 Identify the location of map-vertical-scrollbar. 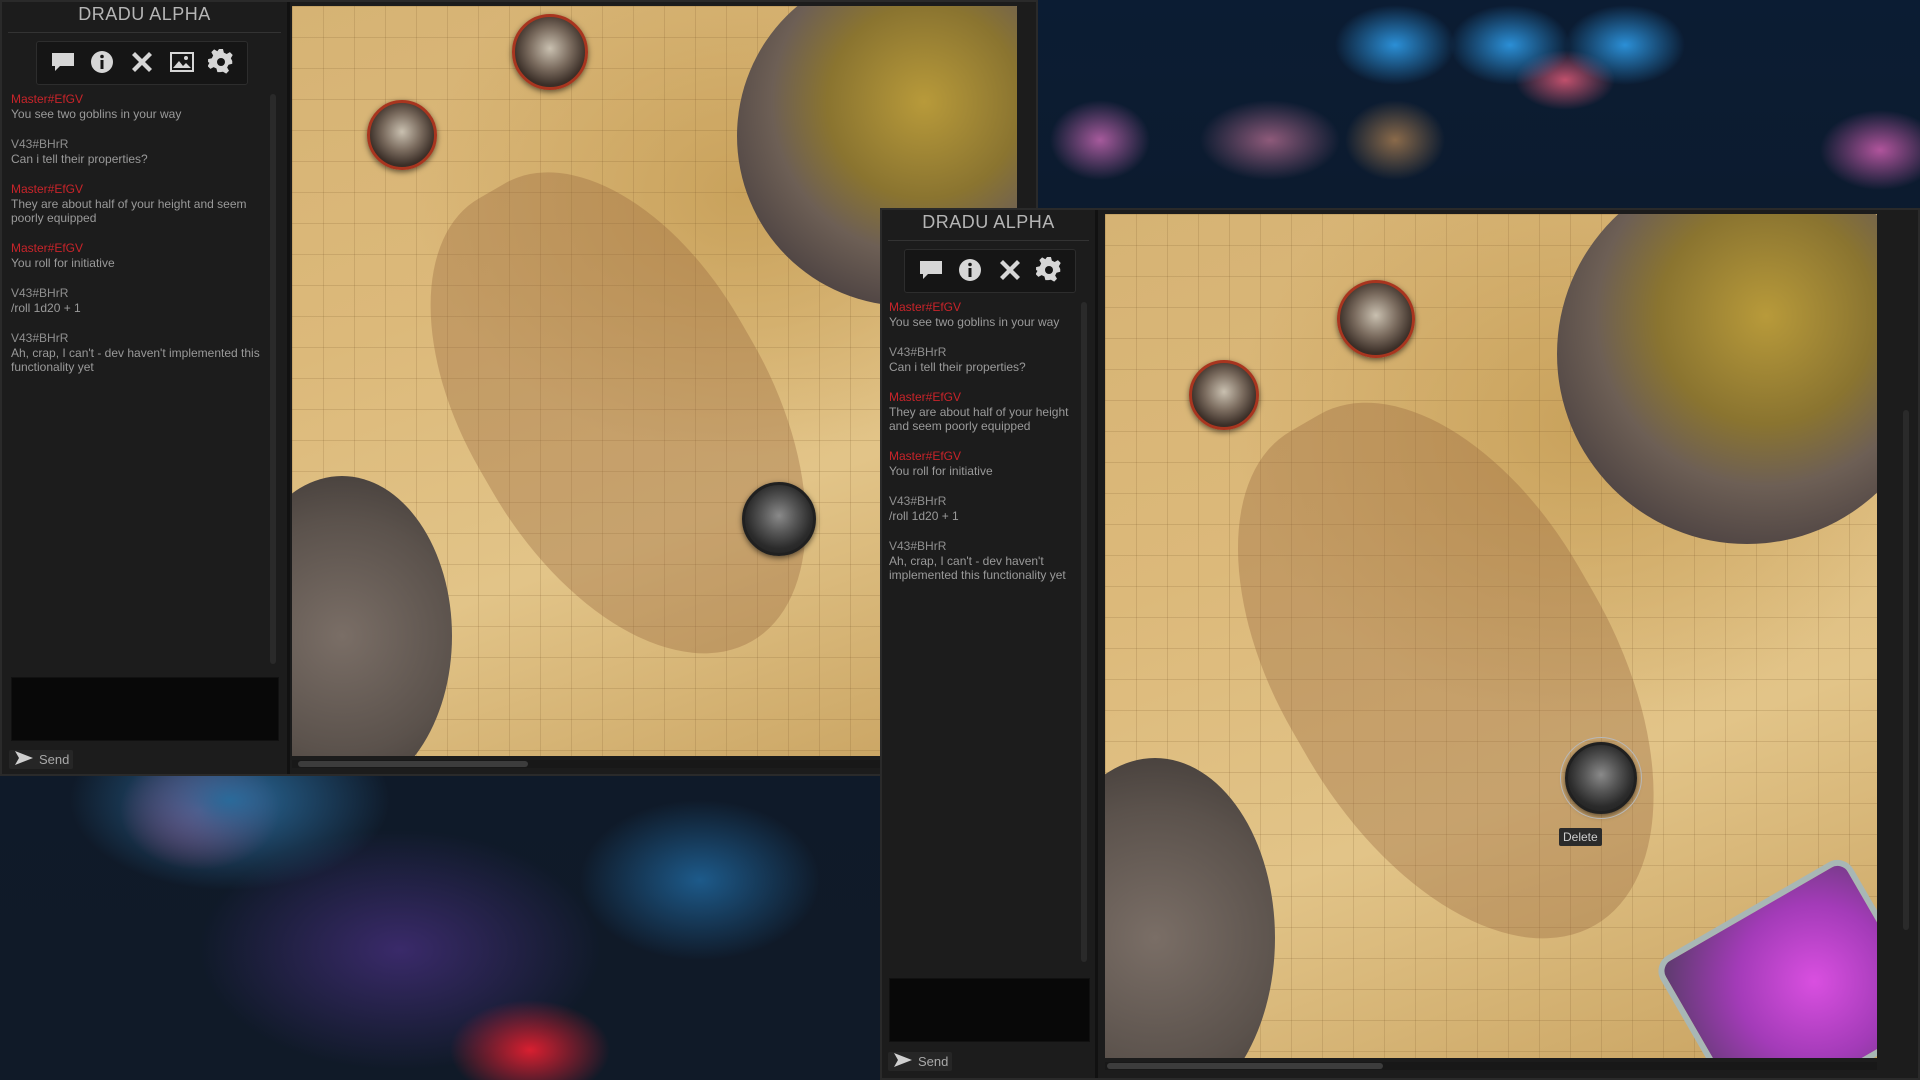
(1906, 670).